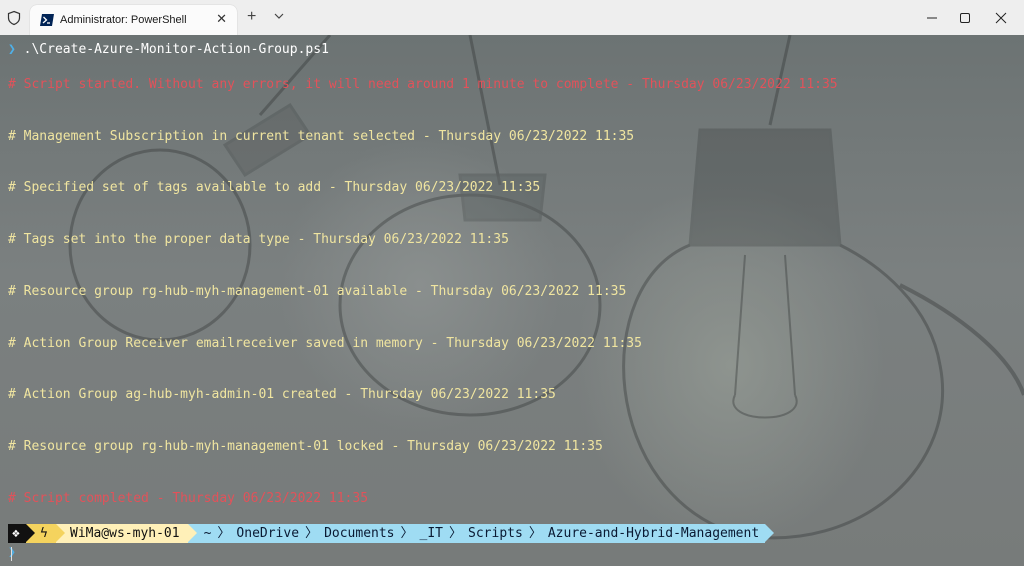 The width and height of the screenshot is (1024, 566). Describe the element at coordinates (176, 49) in the screenshot. I see `command-text: .\Create-Azure-Monitor-Action-Group.ps1` at that location.